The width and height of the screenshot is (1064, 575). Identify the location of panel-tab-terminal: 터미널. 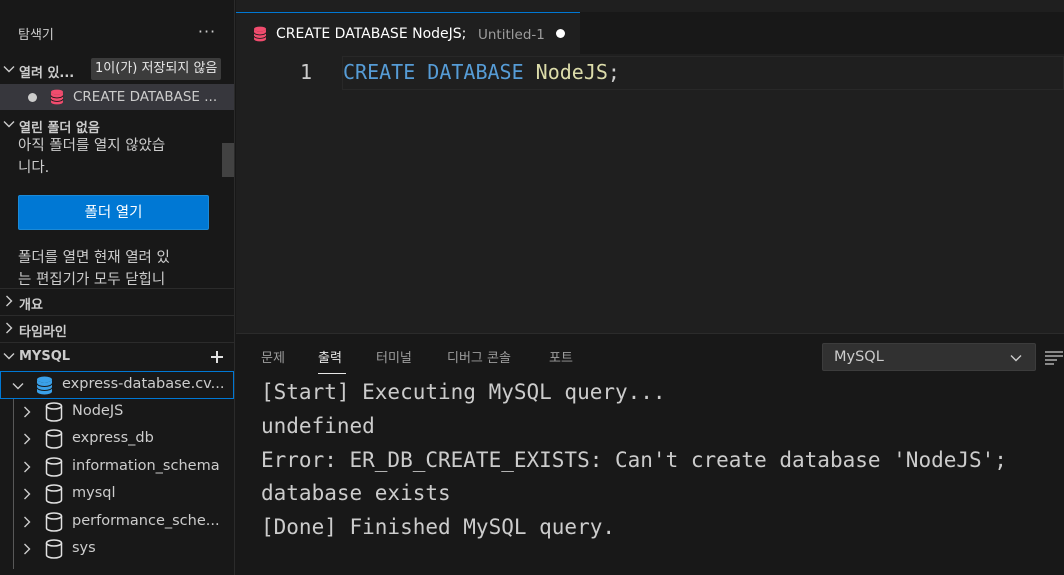
(394, 356).